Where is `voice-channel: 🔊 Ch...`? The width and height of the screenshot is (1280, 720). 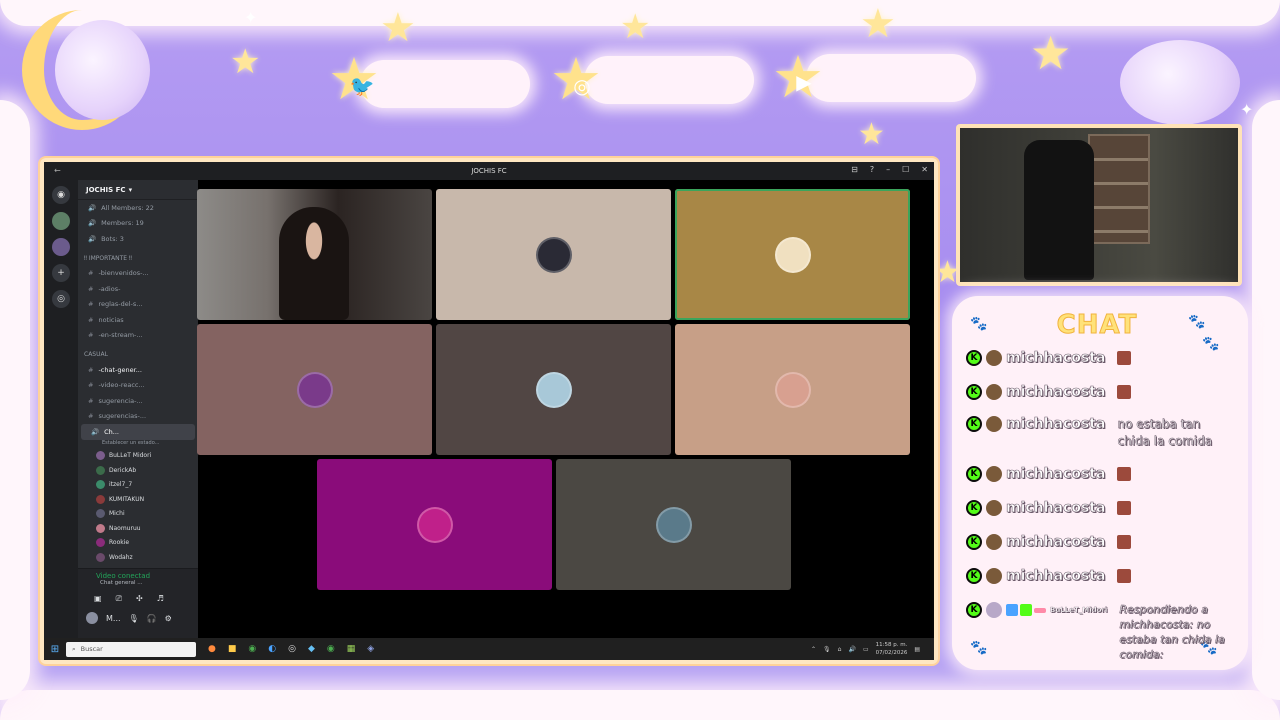
voice-channel: 🔊 Ch... is located at coordinates (138, 432).